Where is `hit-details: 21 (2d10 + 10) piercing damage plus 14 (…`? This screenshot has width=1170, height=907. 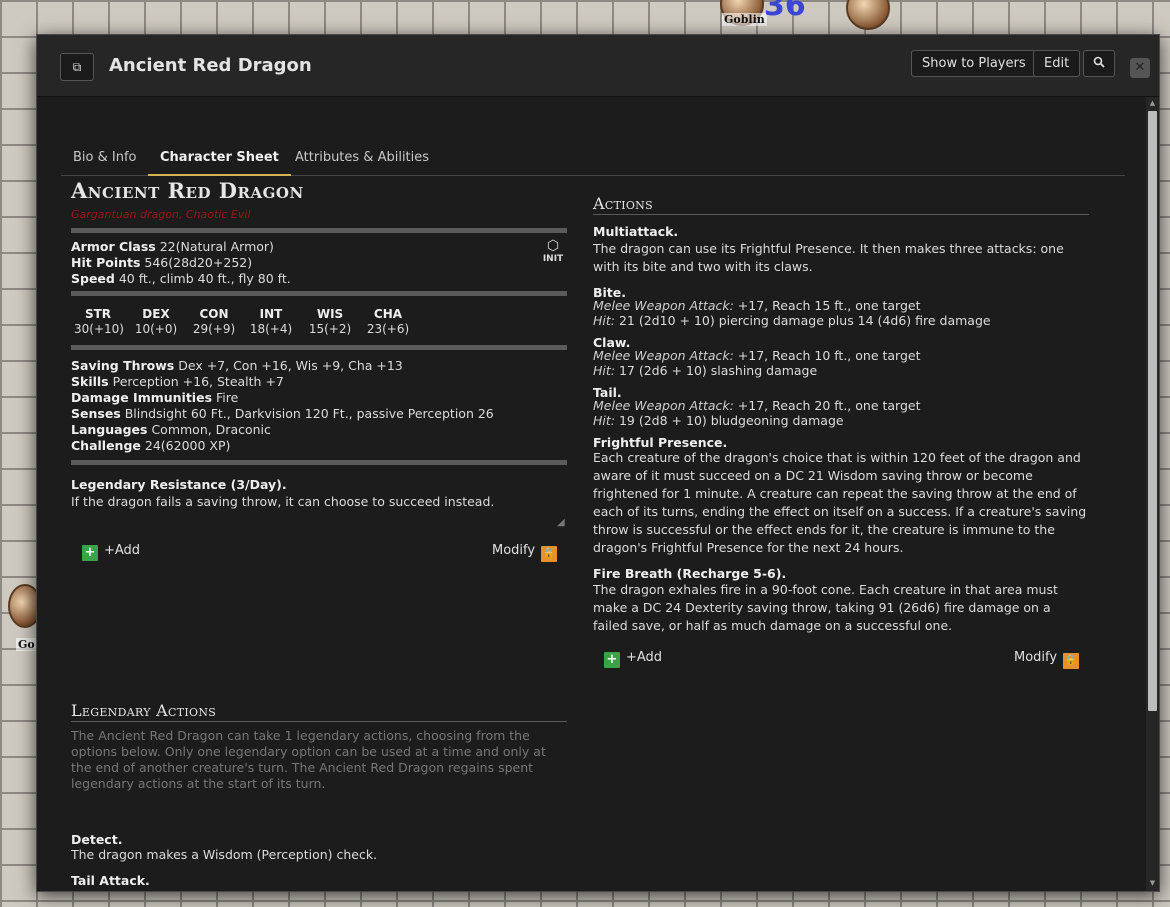 hit-details: 21 (2d10 + 10) piercing damage plus 14 (… is located at coordinates (803, 320).